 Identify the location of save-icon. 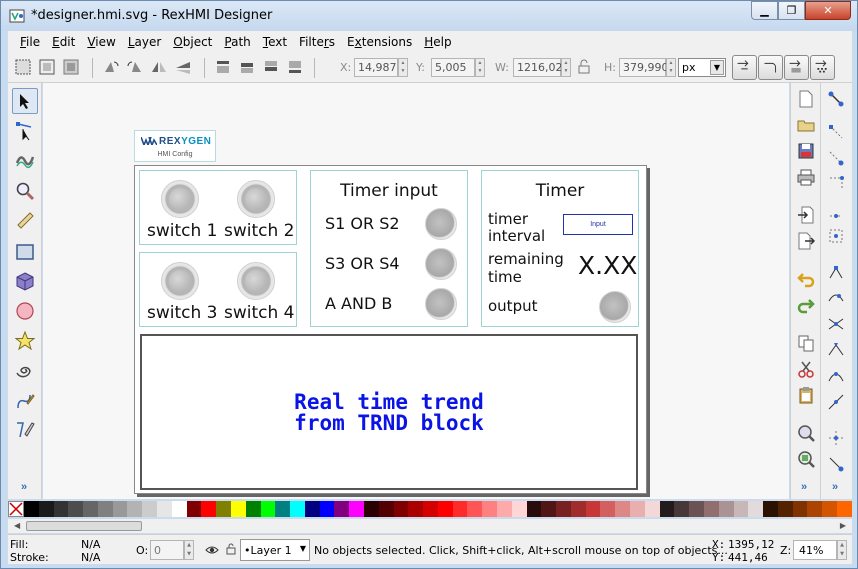
(806, 151).